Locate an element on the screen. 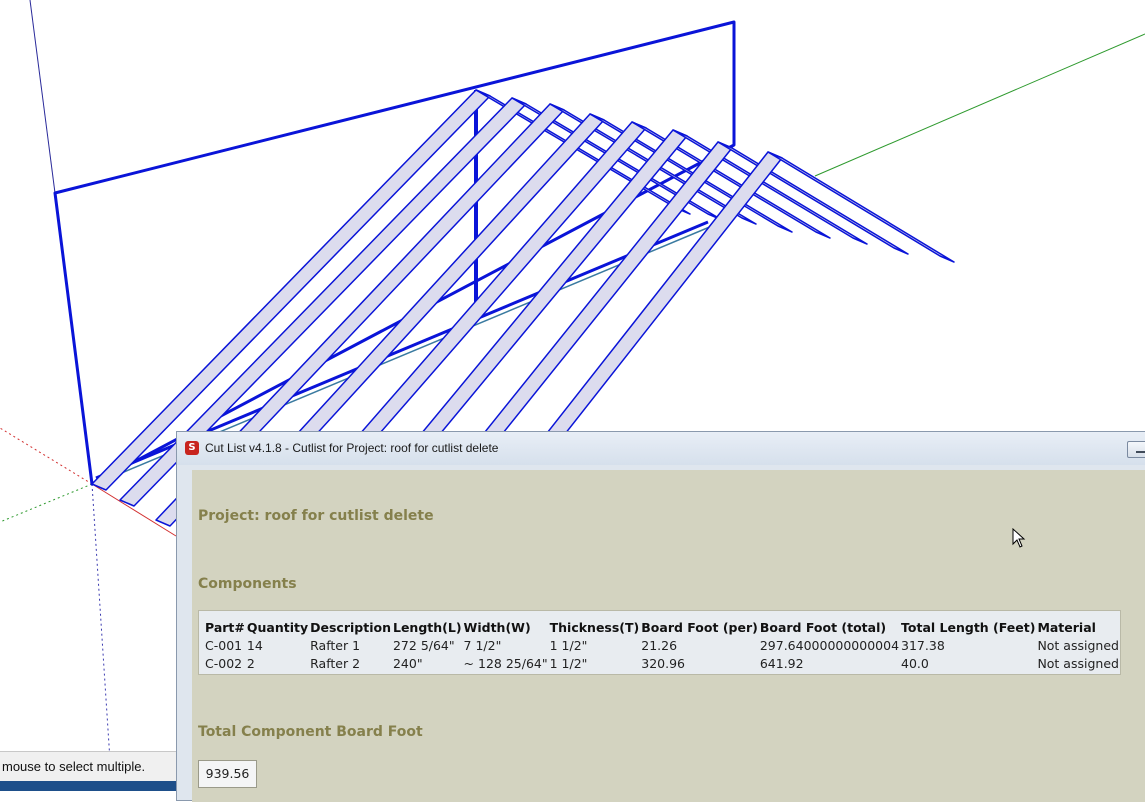 The image size is (1145, 802). cell-board-foot-total: 297.64000000000004 is located at coordinates (829, 645).